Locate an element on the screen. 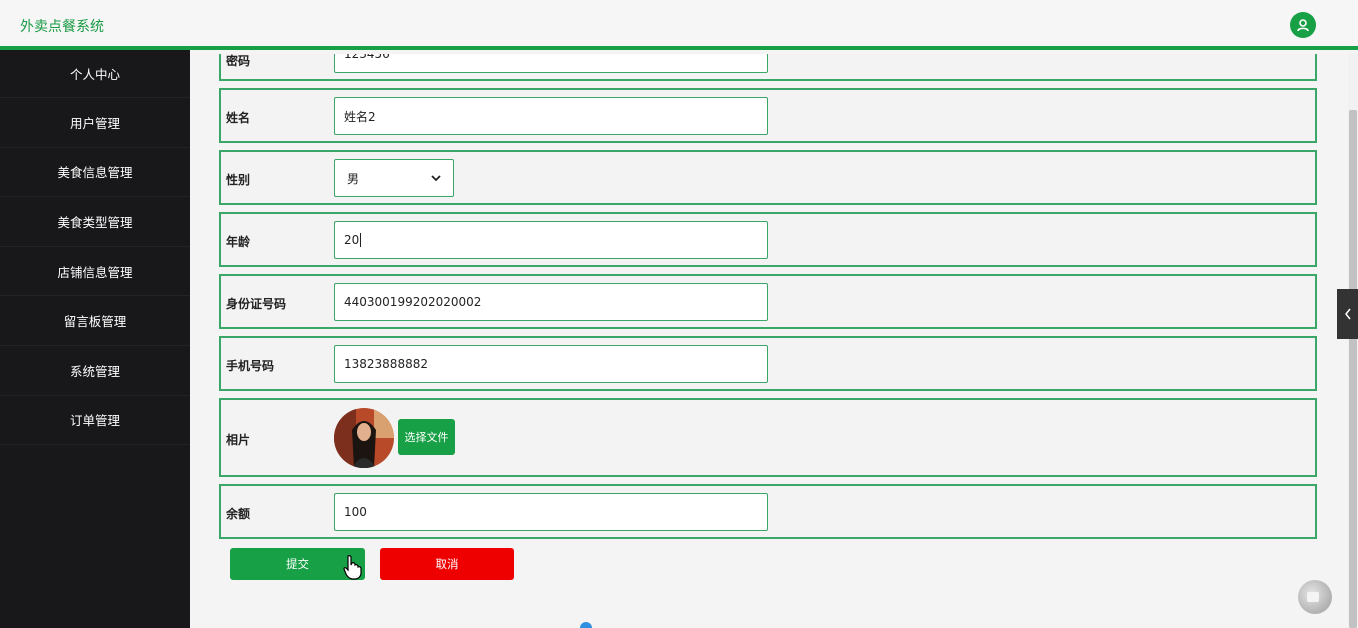  side-panel-toggle is located at coordinates (1347, 314).